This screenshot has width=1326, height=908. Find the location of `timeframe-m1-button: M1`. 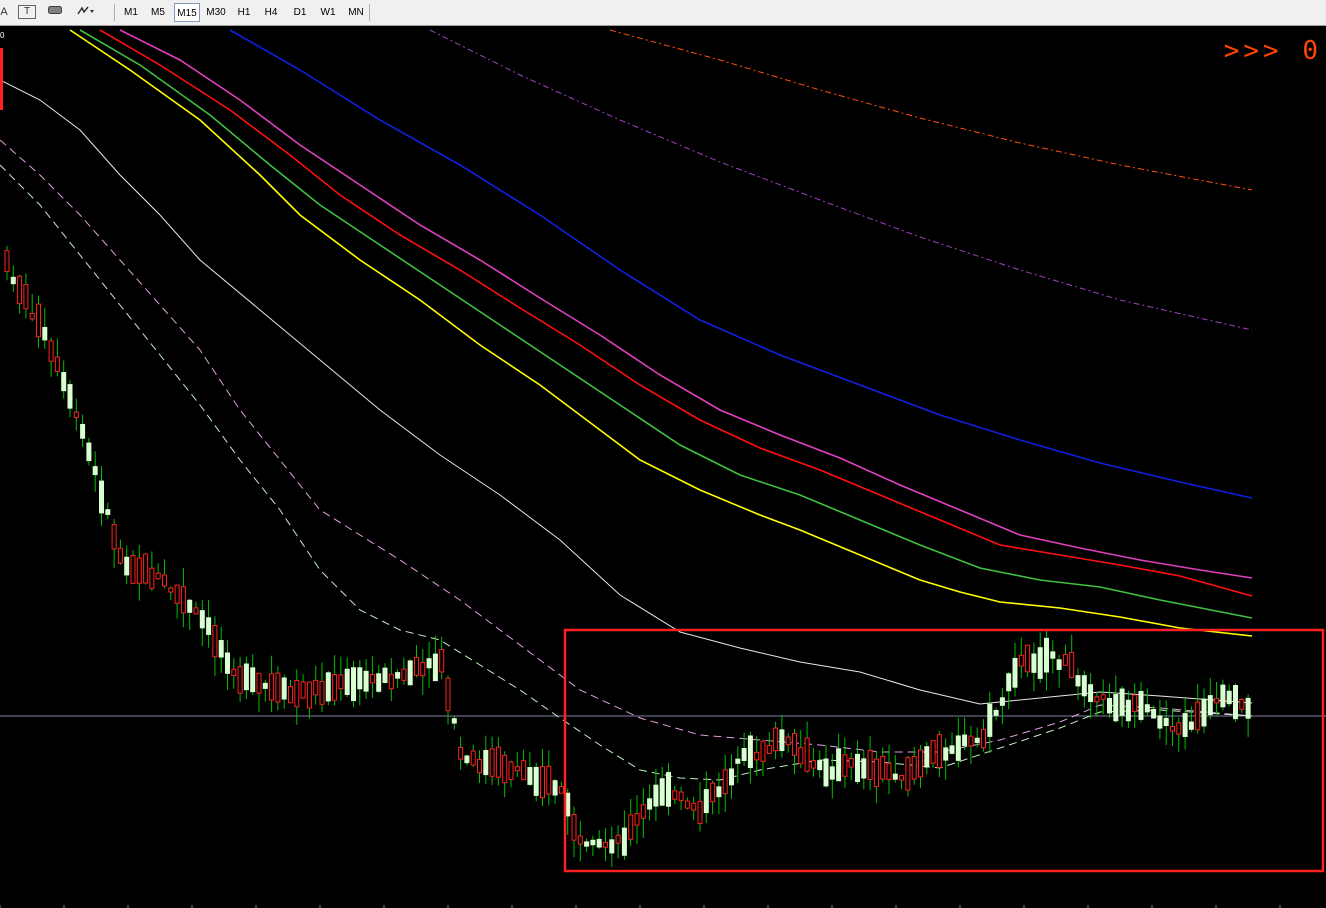

timeframe-m1-button: M1 is located at coordinates (131, 12).